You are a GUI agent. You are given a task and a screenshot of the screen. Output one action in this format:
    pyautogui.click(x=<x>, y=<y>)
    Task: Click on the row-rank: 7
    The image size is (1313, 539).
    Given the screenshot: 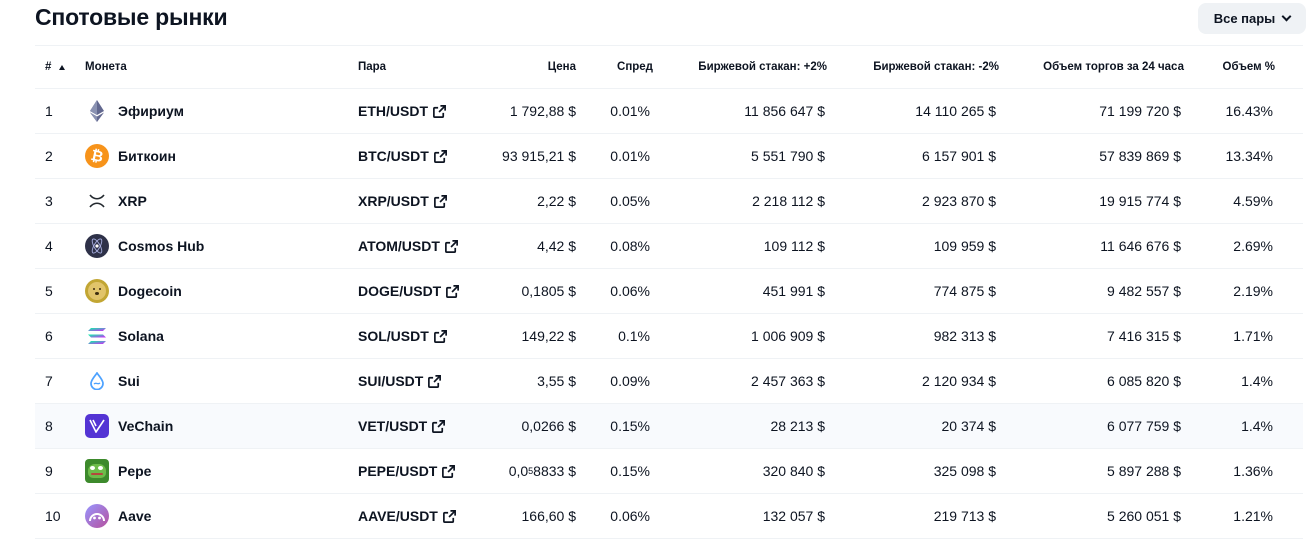 What is the action you would take?
    pyautogui.click(x=49, y=381)
    